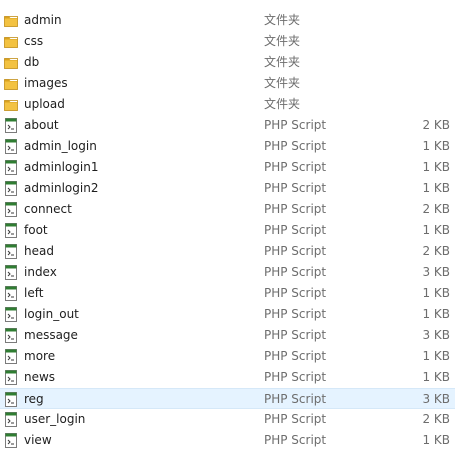 The height and width of the screenshot is (454, 455). I want to click on file-row-login-out: login_out PHP Script 1 KB, so click(227, 314).